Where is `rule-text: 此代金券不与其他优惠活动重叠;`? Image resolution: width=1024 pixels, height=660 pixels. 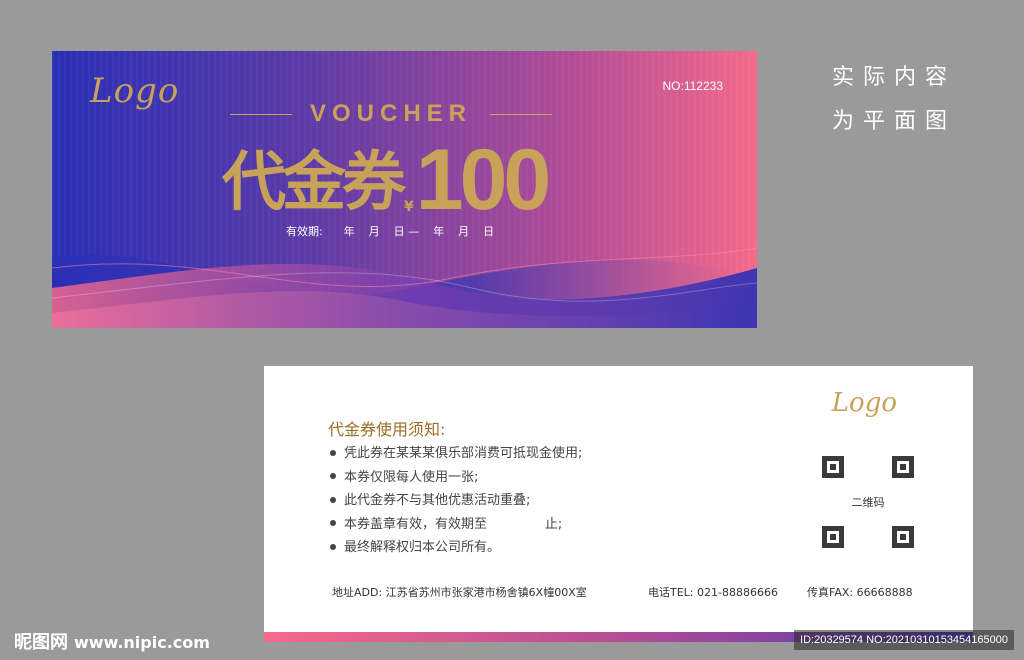
rule-text: 此代金券不与其他优惠活动重叠; is located at coordinates (437, 500).